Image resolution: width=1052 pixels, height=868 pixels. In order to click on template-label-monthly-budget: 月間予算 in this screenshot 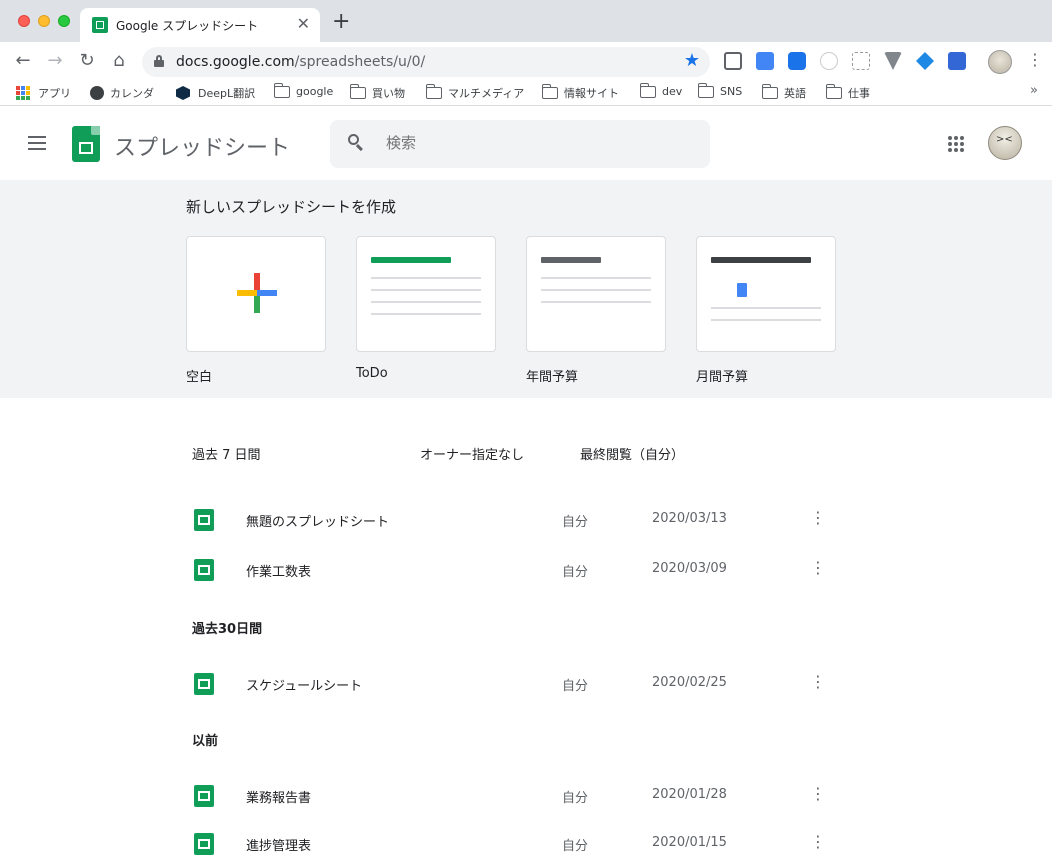, I will do `click(722, 377)`.